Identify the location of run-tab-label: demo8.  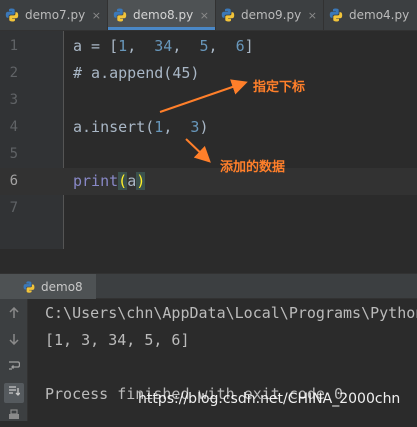
(62, 286).